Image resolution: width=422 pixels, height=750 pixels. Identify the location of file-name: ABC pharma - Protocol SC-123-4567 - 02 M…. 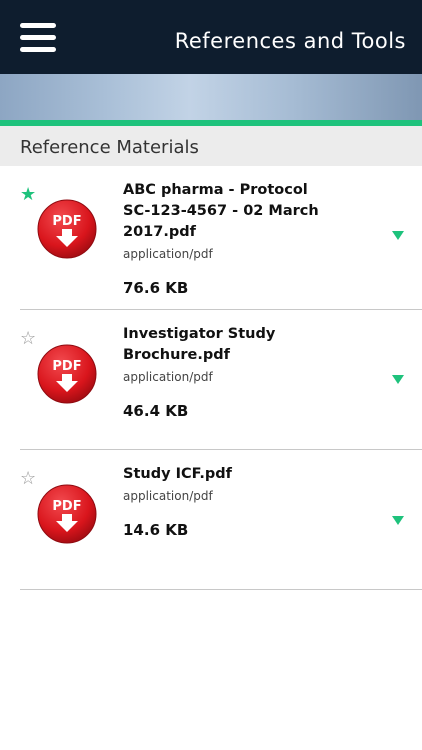
(250, 211).